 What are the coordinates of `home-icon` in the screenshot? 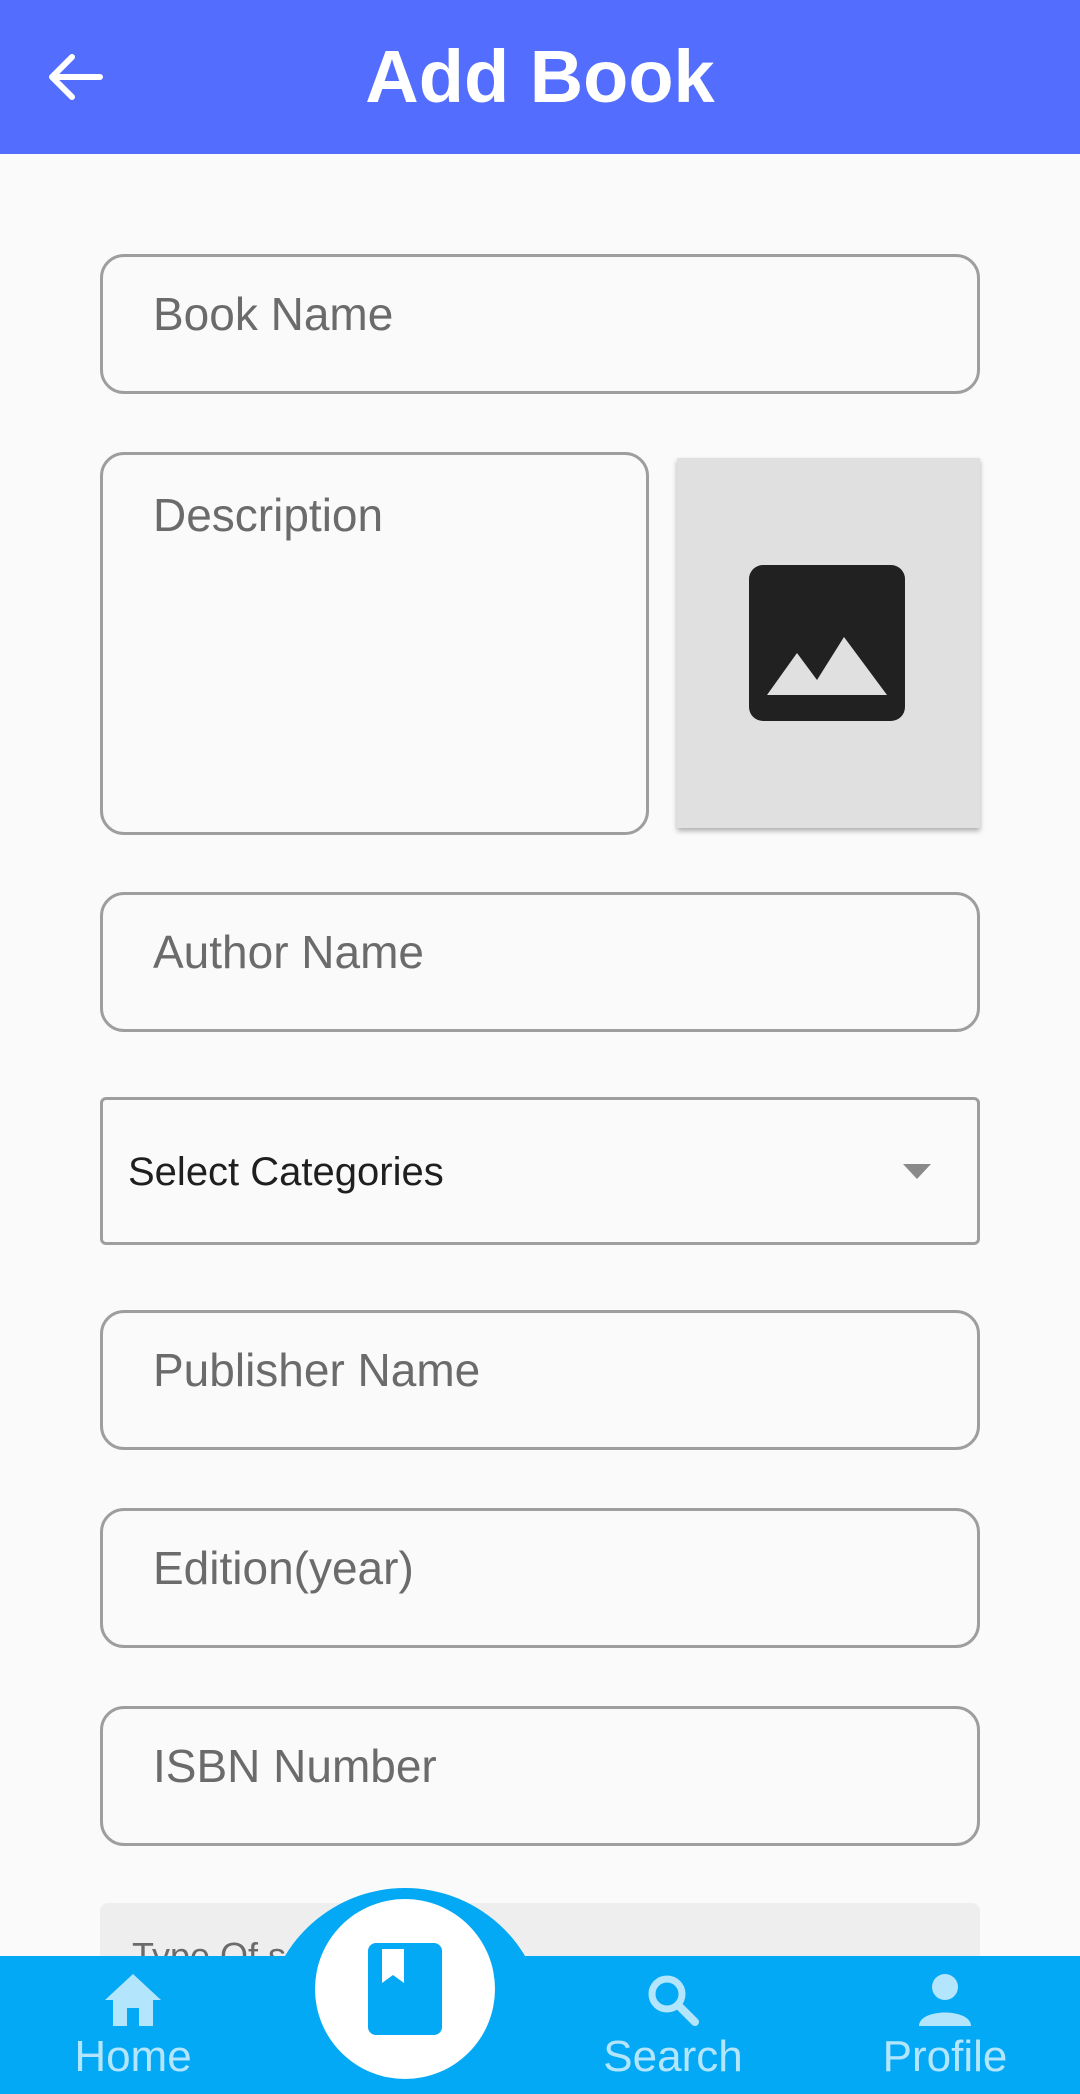 It's located at (133, 2000).